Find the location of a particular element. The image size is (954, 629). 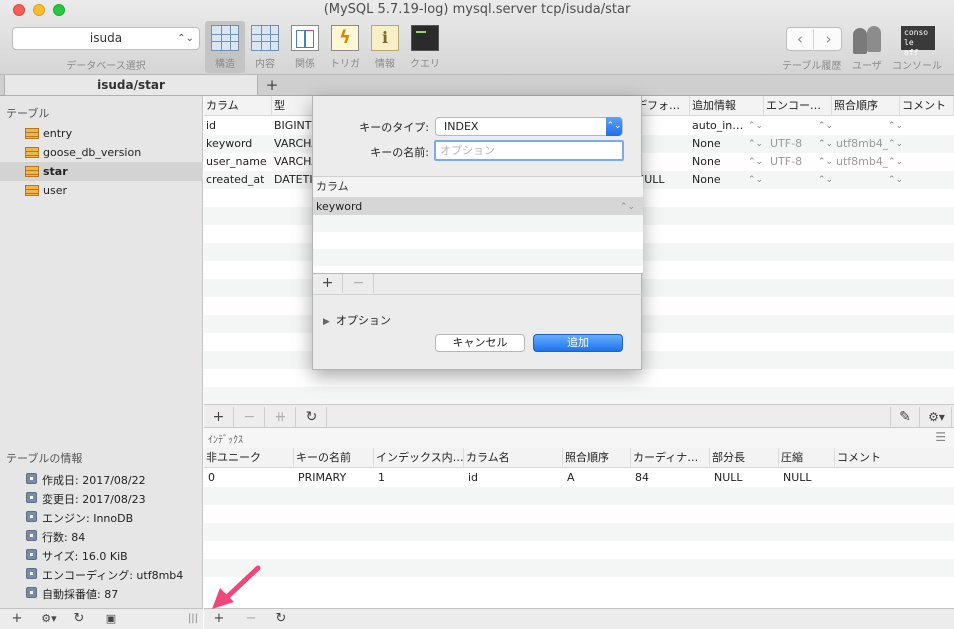

remove-index-button: − is located at coordinates (251, 619).